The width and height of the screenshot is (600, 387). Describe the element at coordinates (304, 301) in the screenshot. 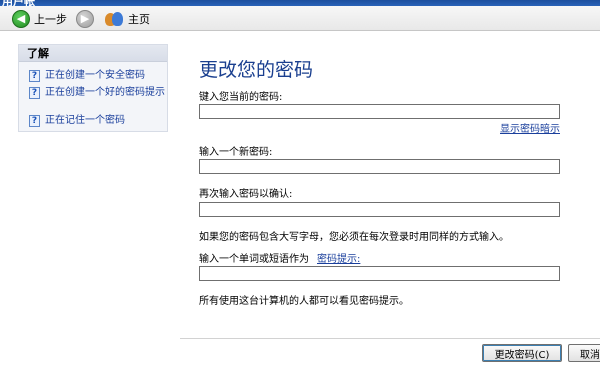

I see `hint-visibility-note: 所有使用这台计算机的人都可以看见密码提示。` at that location.